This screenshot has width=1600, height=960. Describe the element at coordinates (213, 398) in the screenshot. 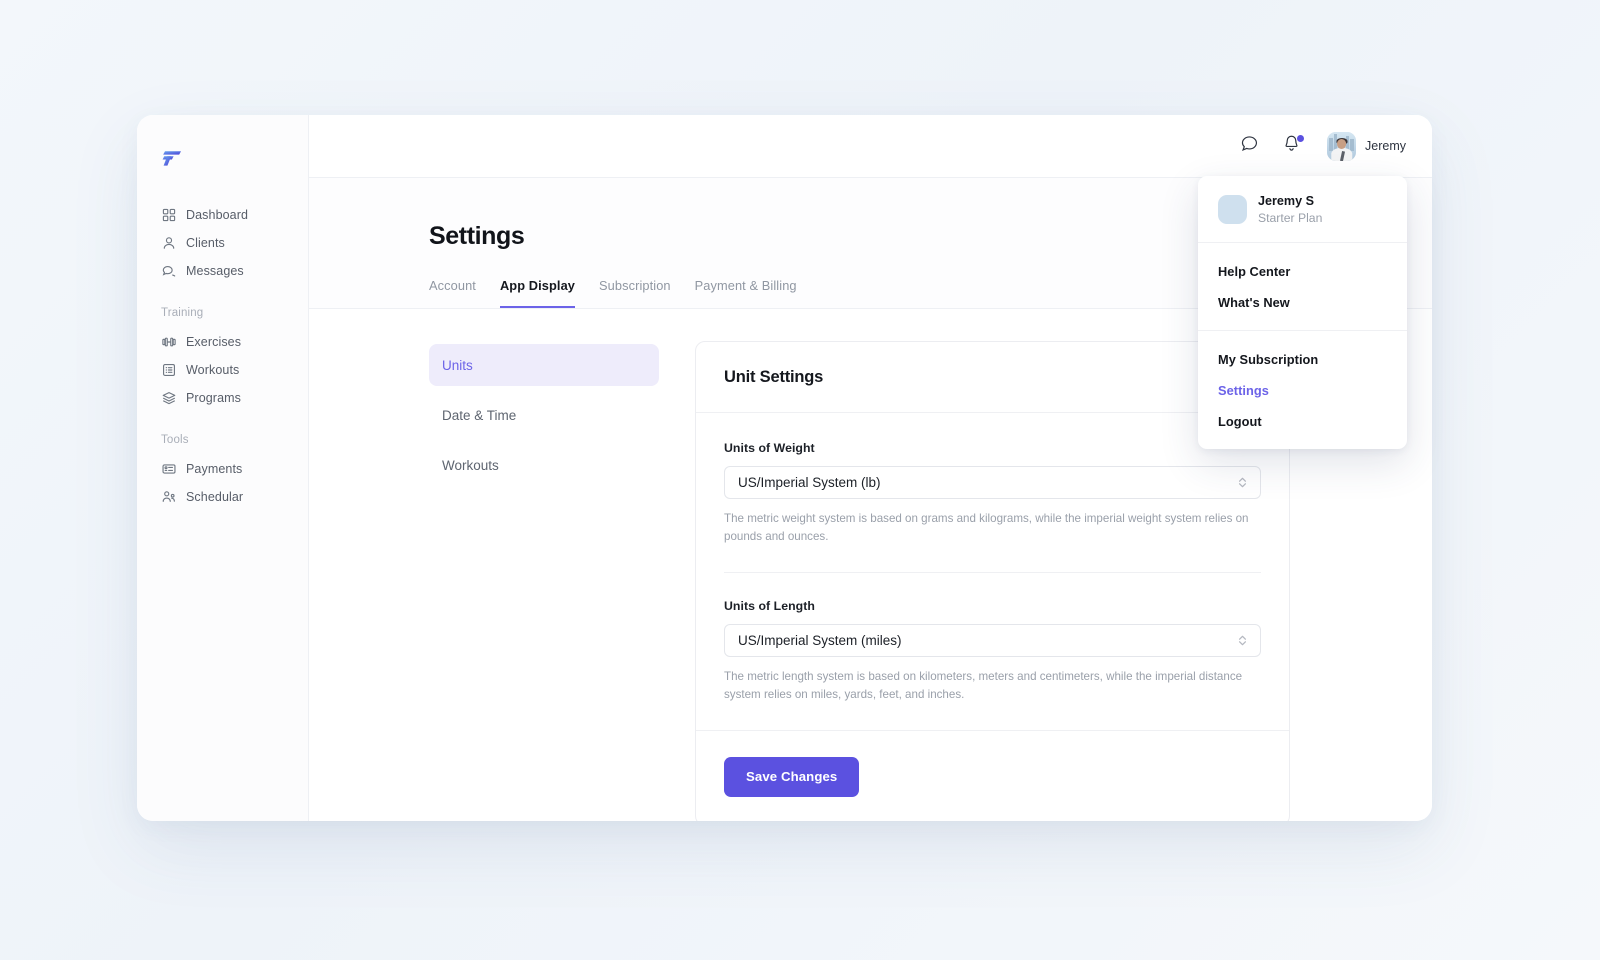

I see `sidebar-item-label: Programs` at that location.